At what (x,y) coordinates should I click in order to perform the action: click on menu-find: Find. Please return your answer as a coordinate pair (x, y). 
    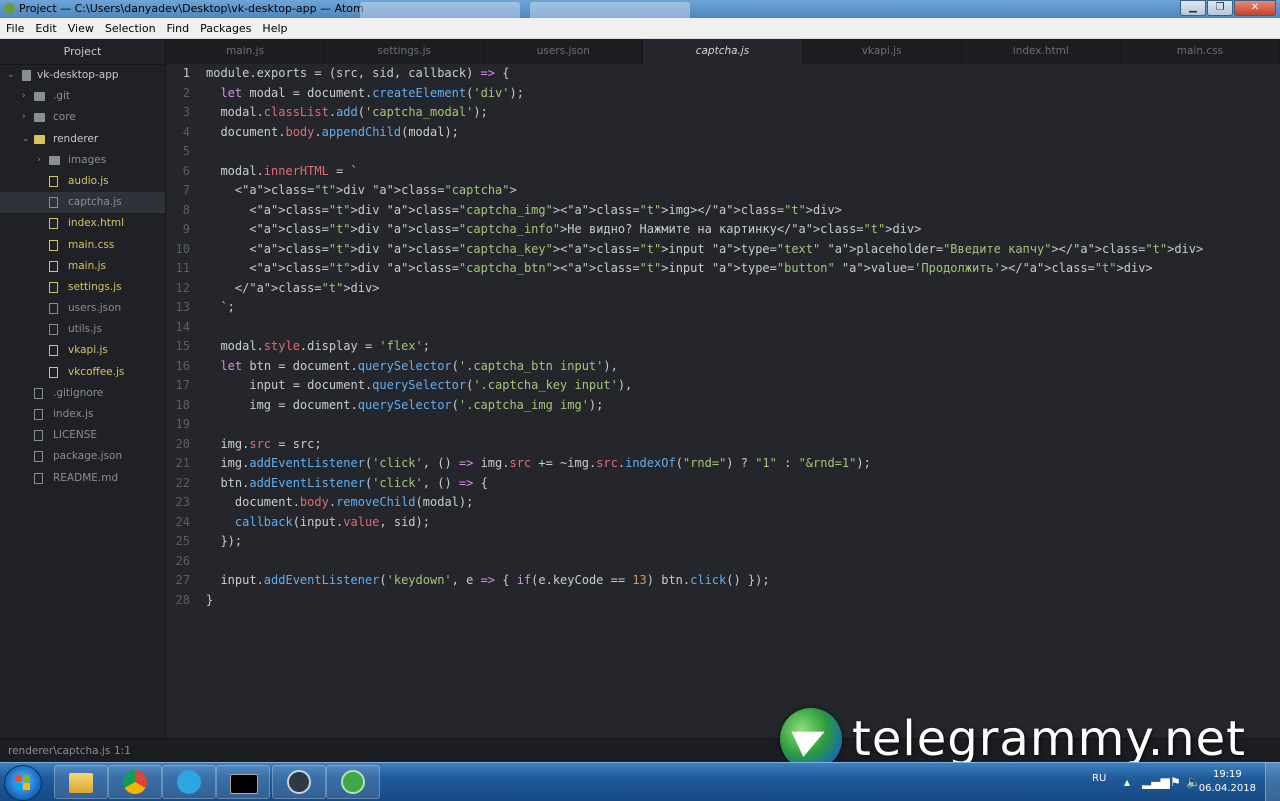
    Looking at the image, I should click on (178, 28).